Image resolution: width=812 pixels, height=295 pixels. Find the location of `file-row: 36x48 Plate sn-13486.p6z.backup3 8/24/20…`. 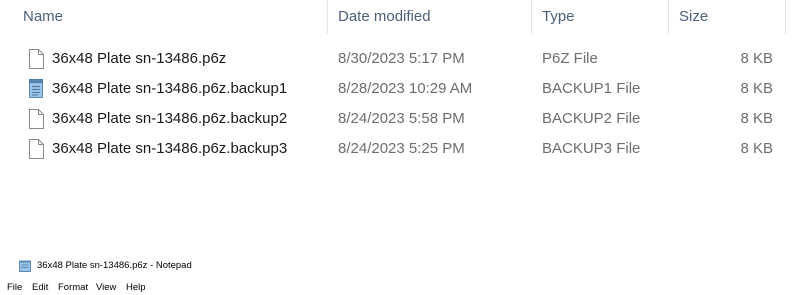

file-row: 36x48 Plate sn-13486.p6z.backup3 8/24/20… is located at coordinates (406, 149).